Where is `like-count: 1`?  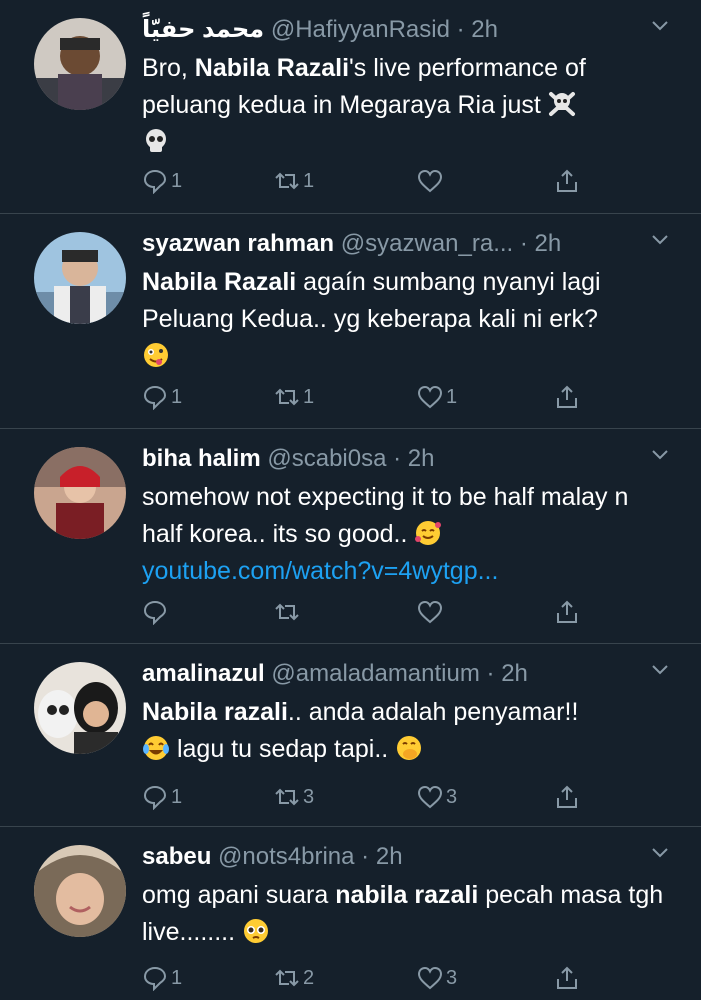
like-count: 1 is located at coordinates (452, 396).